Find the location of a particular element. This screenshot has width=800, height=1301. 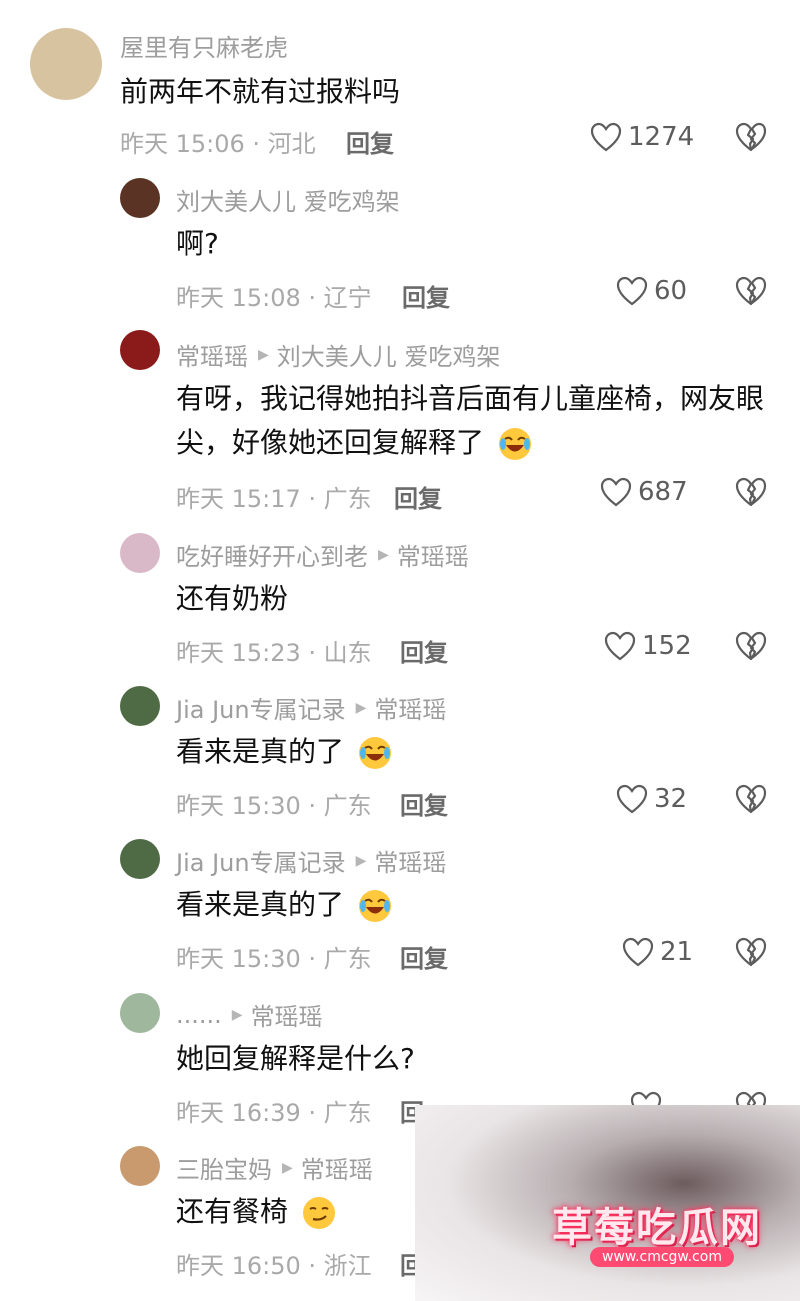

like-count: 1274 is located at coordinates (661, 137).